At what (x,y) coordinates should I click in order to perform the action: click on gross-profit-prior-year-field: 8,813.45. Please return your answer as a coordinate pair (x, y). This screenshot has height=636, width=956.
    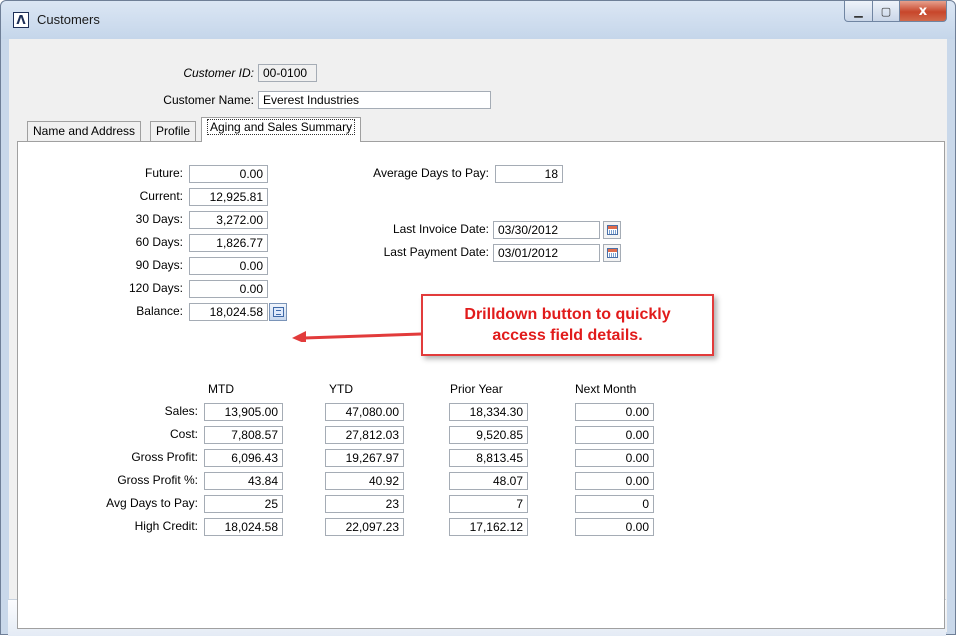
    Looking at the image, I should click on (488, 458).